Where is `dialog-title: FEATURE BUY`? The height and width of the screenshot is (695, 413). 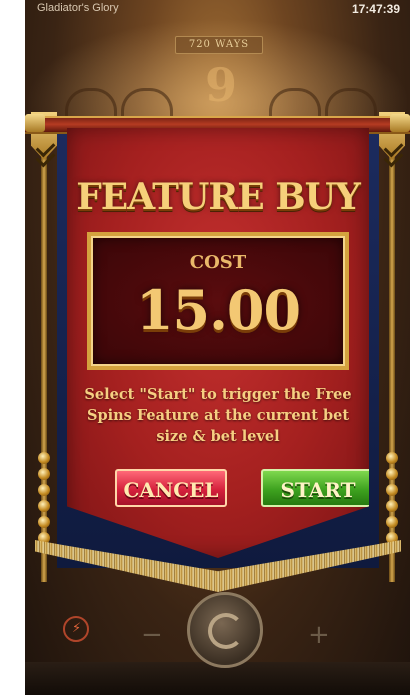 dialog-title: FEATURE BUY is located at coordinates (218, 197).